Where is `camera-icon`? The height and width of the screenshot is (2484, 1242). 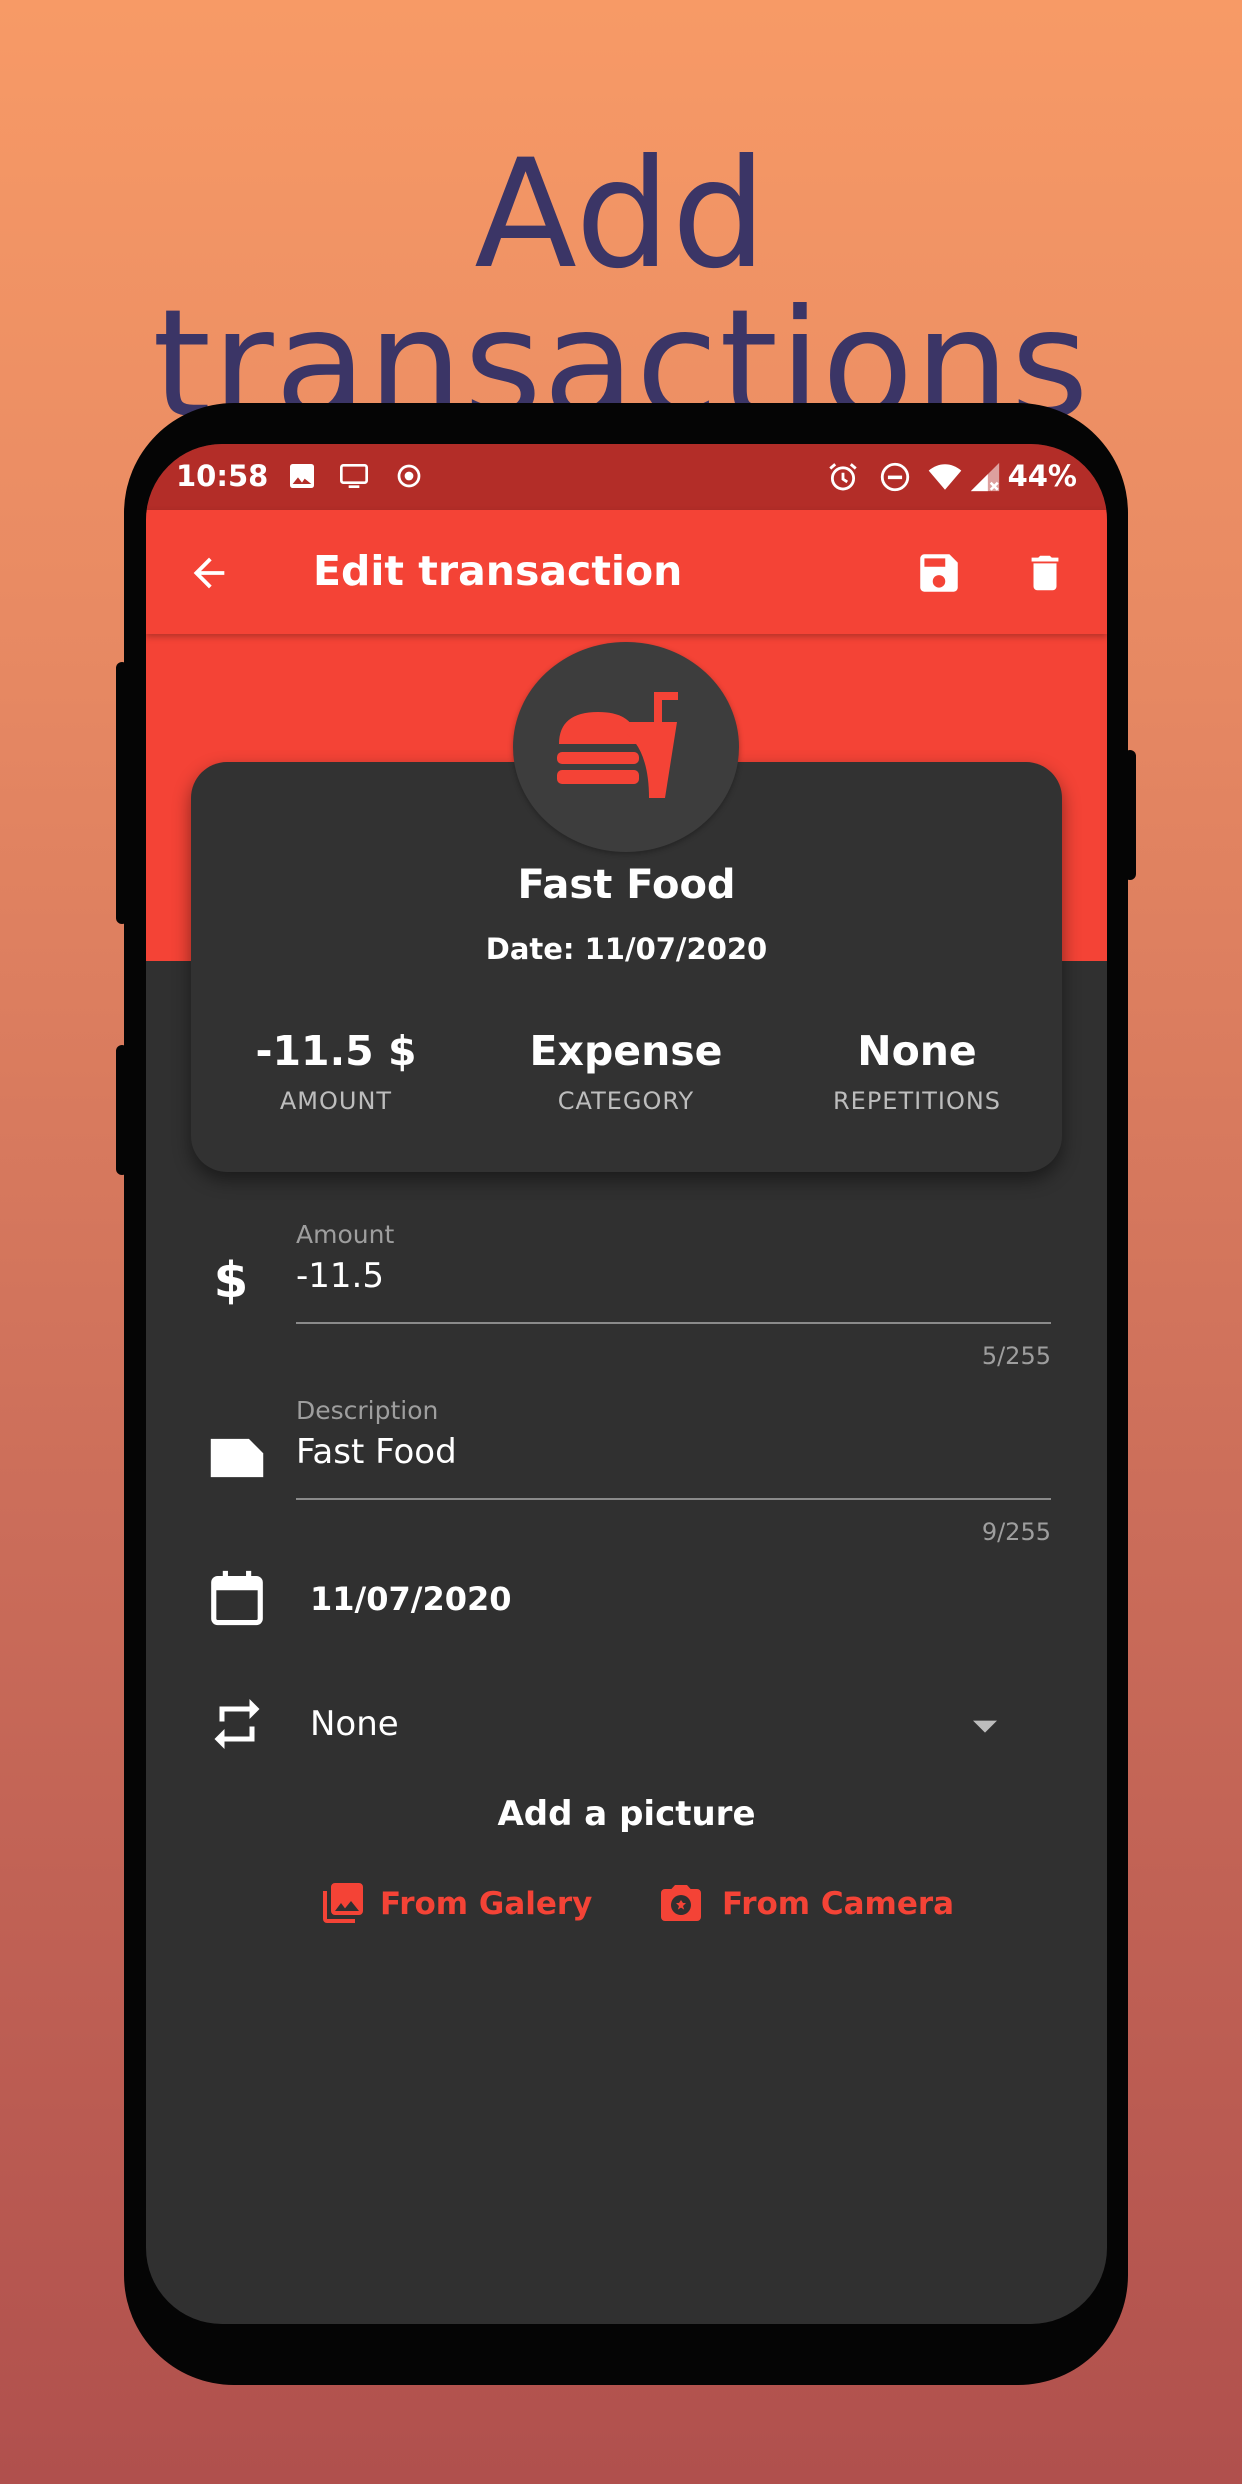
camera-icon is located at coordinates (681, 1903).